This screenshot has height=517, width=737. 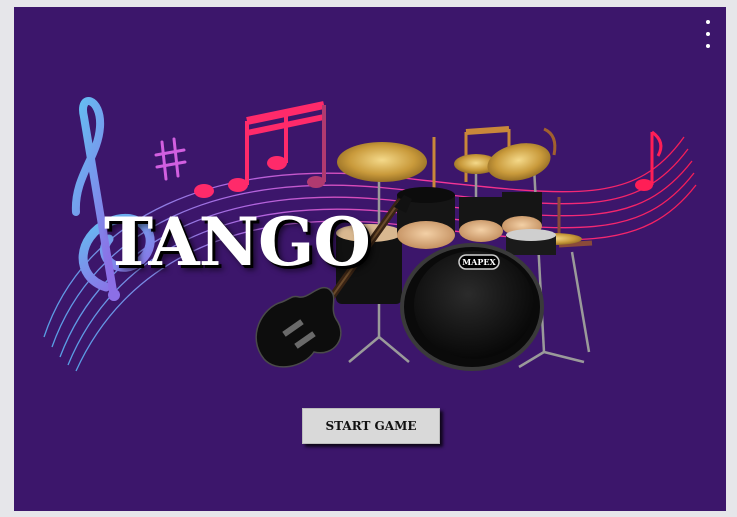 I want to click on more-vertical-icon, so click(x=708, y=34).